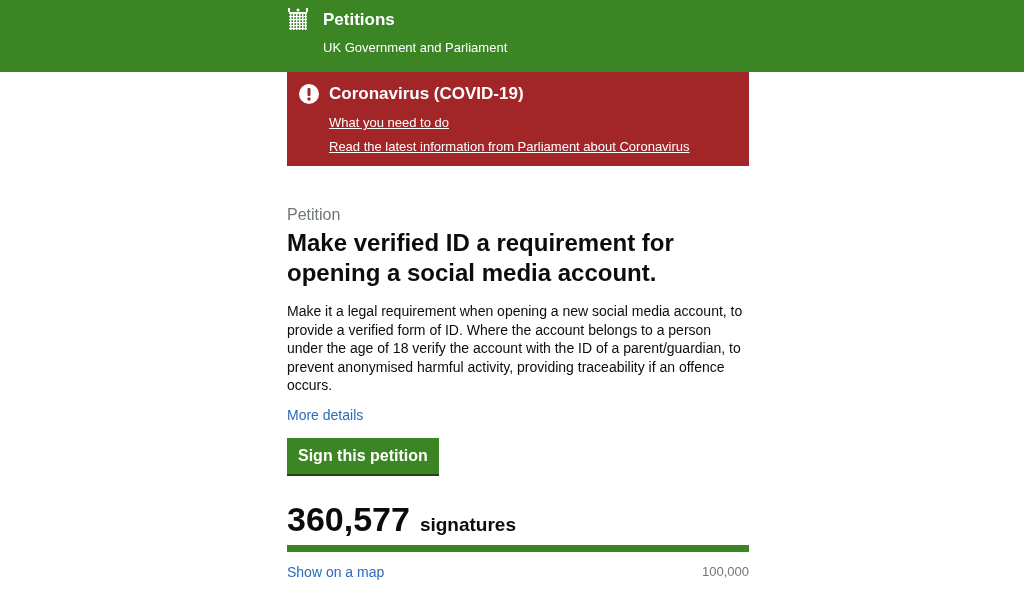  Describe the element at coordinates (314, 215) in the screenshot. I see `page-label: Petition` at that location.